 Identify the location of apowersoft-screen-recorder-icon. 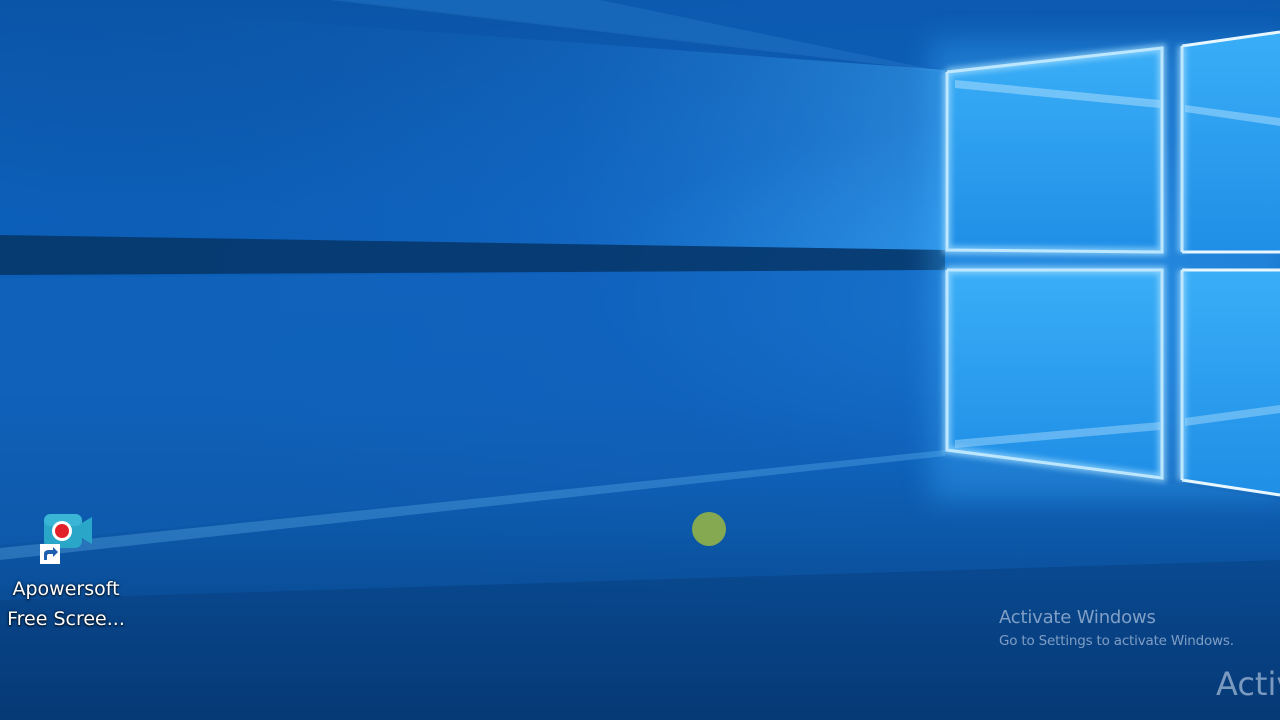
(66, 539).